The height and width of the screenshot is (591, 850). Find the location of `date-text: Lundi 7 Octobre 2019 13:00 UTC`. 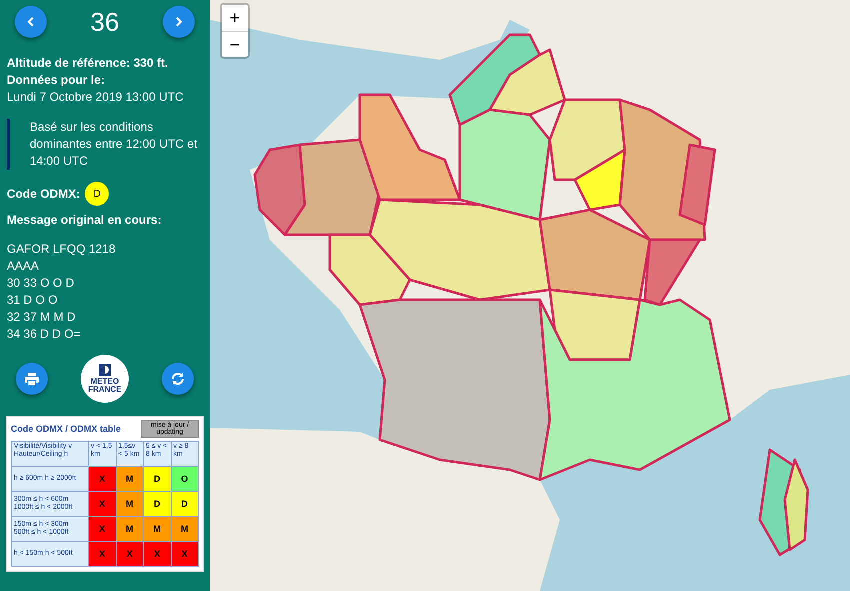

date-text: Lundi 7 Octobre 2019 13:00 UTC is located at coordinates (95, 97).